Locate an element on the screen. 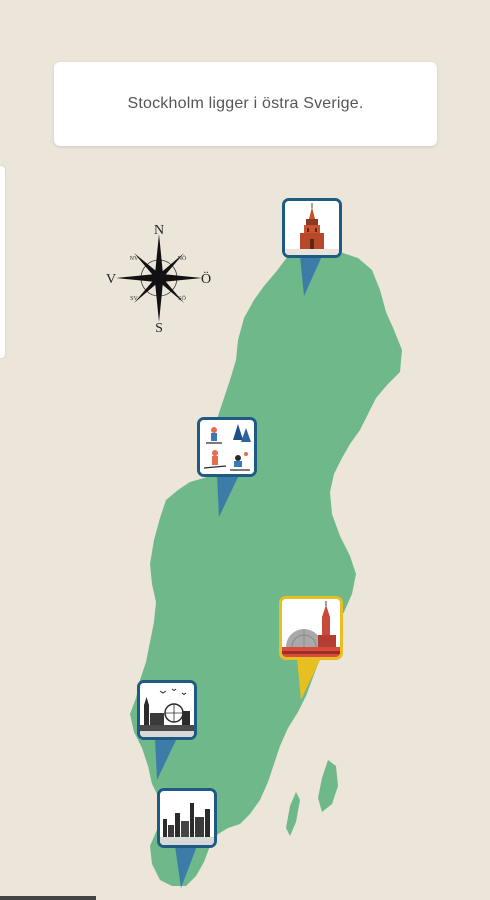 This screenshot has width=490, height=900. oland-island is located at coordinates (293, 814).